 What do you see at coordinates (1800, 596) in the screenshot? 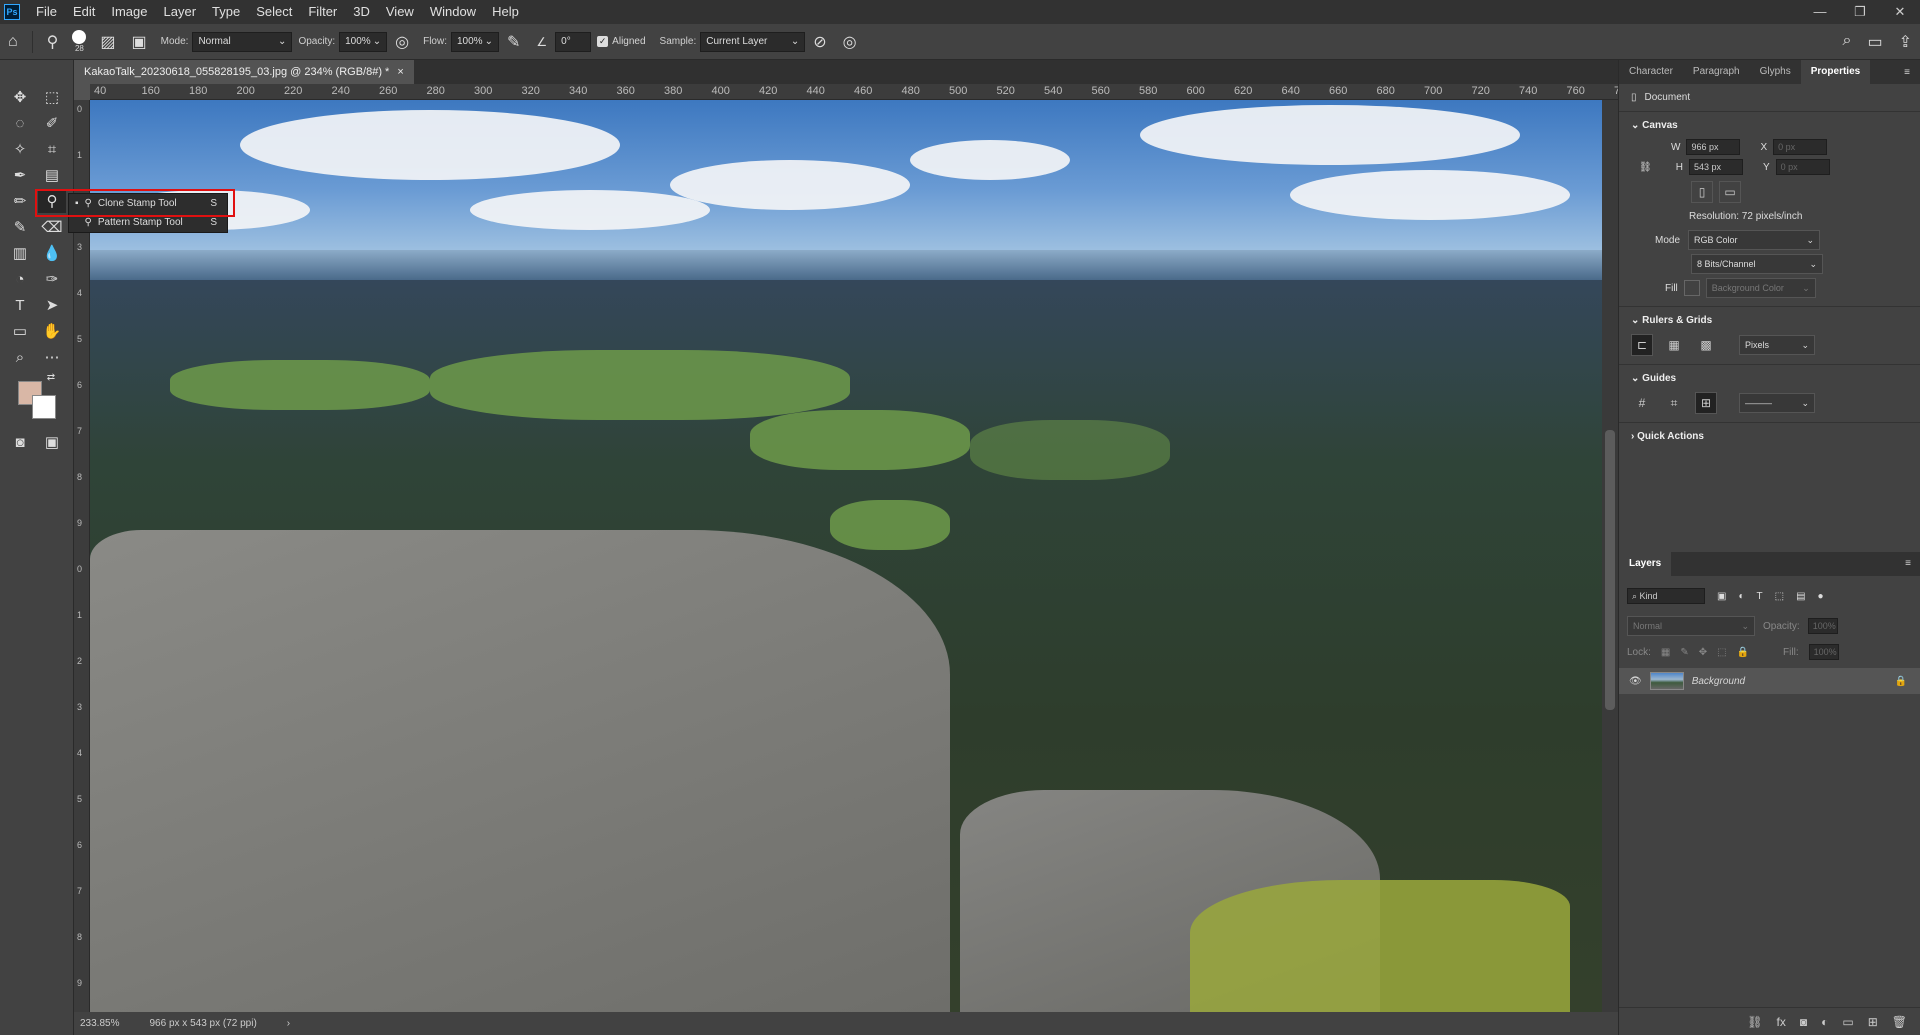
I see `smart-object-filter-icon: ▤` at bounding box center [1800, 596].